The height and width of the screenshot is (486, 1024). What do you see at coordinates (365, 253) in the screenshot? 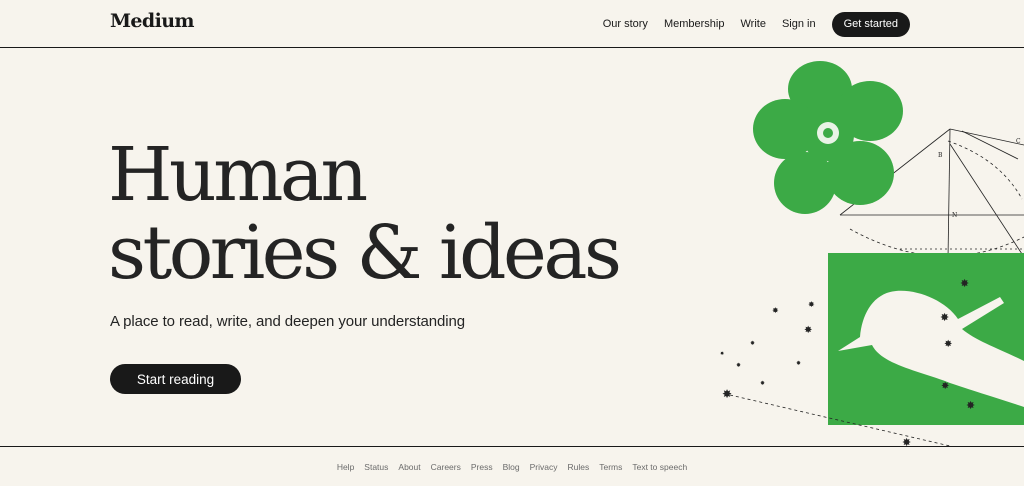
I see `hero-title-line-2: stories & ideas` at bounding box center [365, 253].